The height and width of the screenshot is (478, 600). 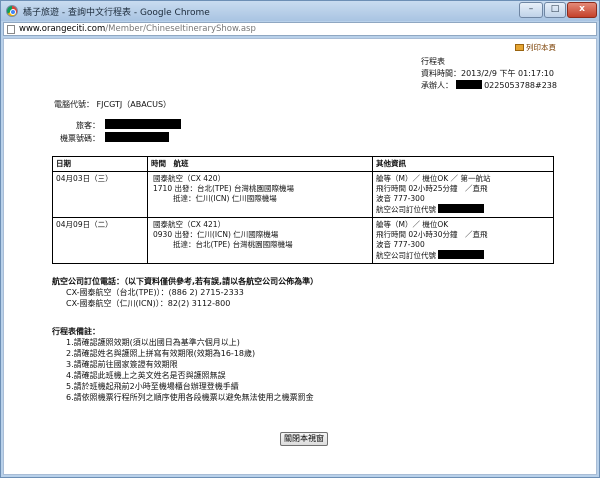 What do you see at coordinates (152, 386) in the screenshot?
I see `remark-line: 5.請於班機起飛前2小時至機場櫃台辦理登機手續` at bounding box center [152, 386].